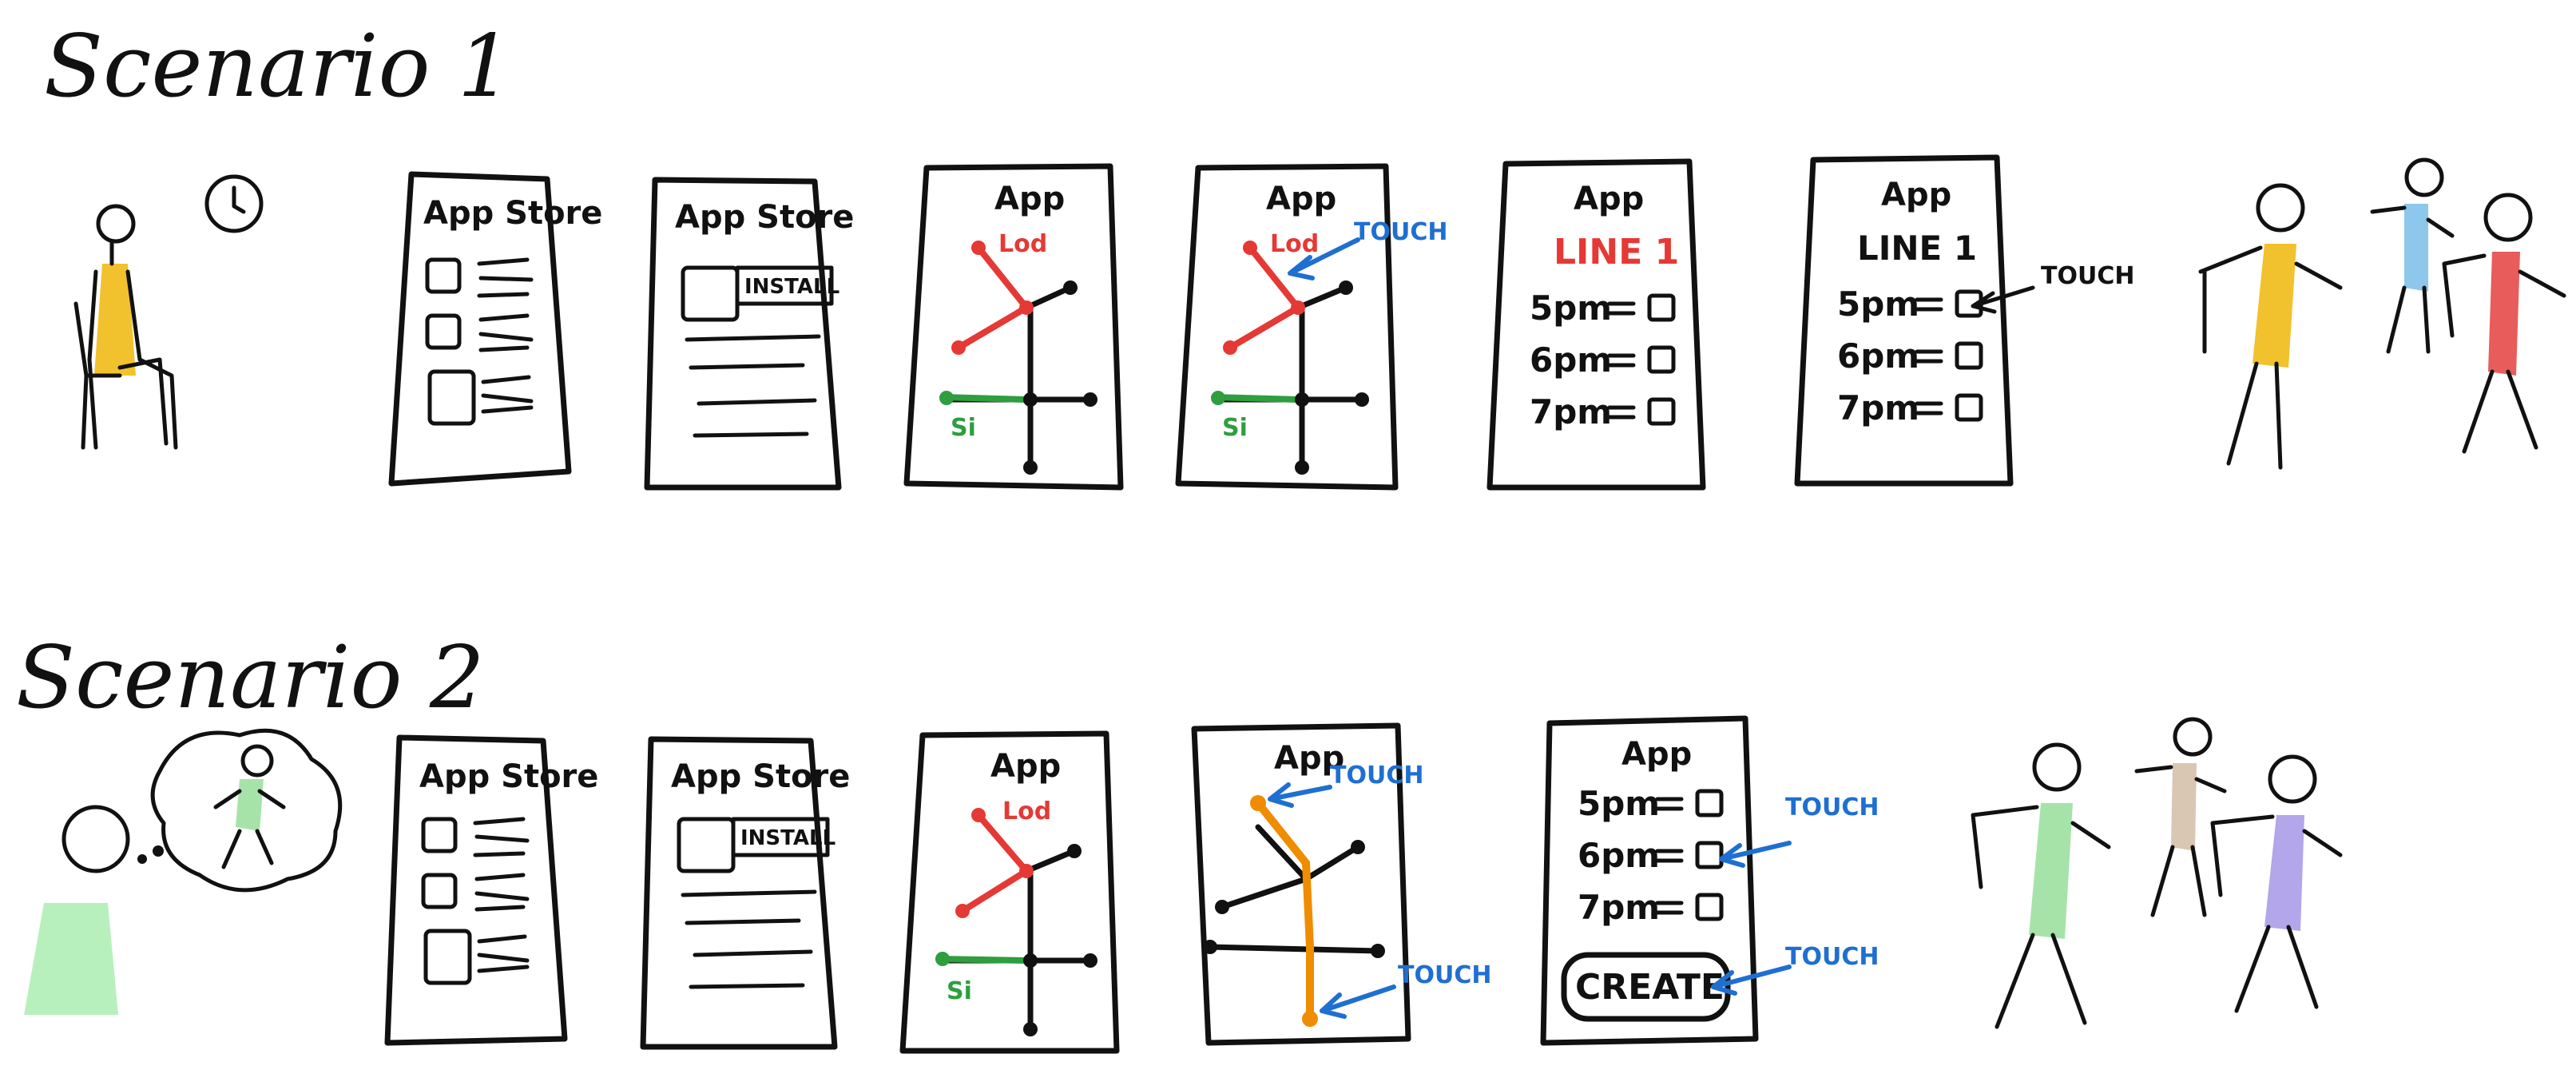 This screenshot has height=1066, width=2576. I want to click on waiting-person, so click(125, 327).